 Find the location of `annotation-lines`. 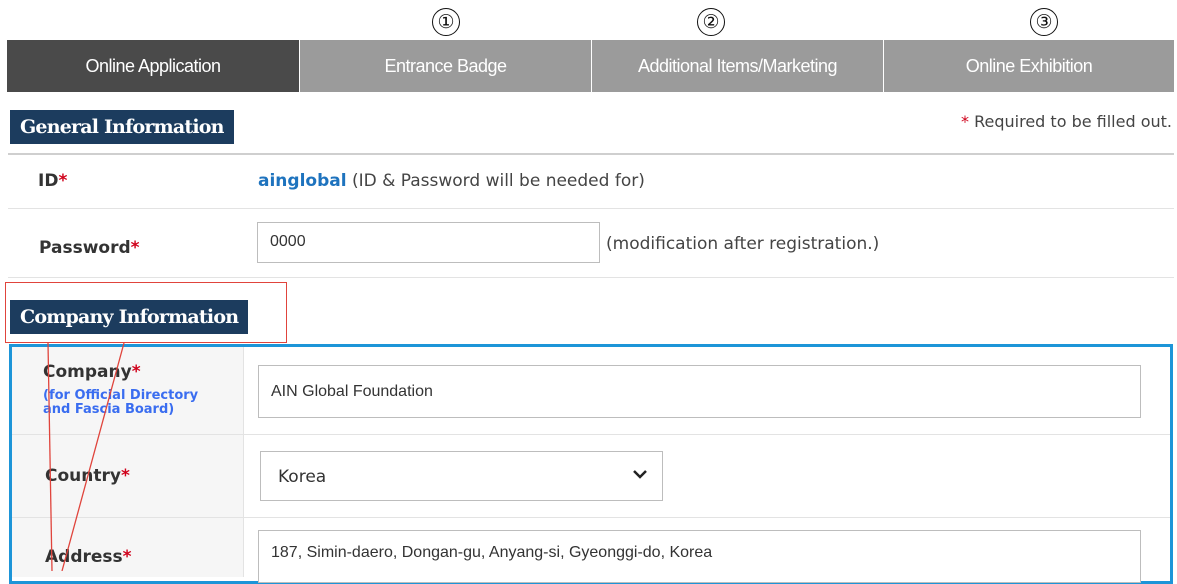

annotation-lines is located at coordinates (86, 456).